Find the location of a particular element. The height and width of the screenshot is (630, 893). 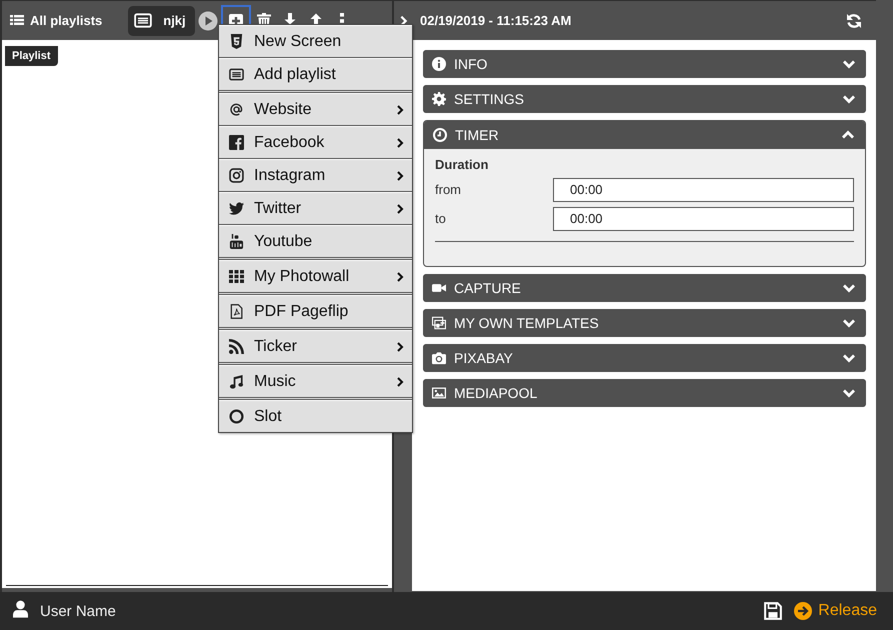

menu-item: Twitter is located at coordinates (315, 208).